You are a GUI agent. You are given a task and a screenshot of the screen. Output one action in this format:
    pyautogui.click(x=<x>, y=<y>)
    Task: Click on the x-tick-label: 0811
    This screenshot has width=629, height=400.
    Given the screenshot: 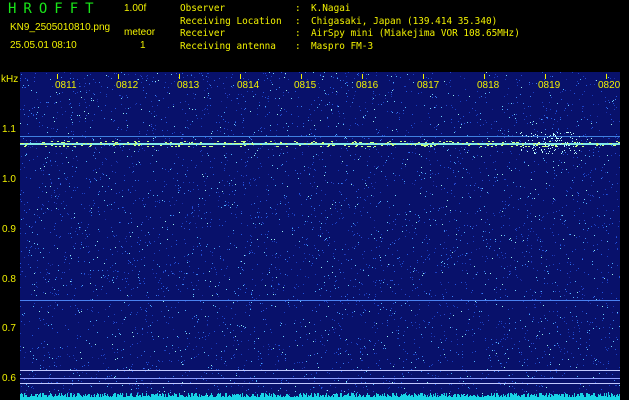 What is the action you would take?
    pyautogui.click(x=66, y=85)
    